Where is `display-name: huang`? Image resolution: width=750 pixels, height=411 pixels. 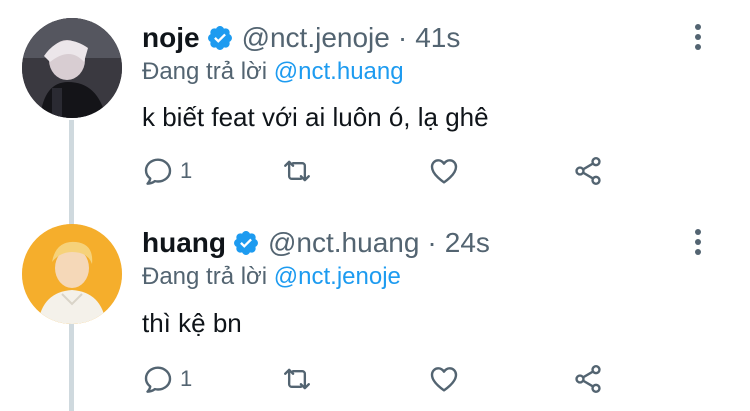 display-name: huang is located at coordinates (184, 243).